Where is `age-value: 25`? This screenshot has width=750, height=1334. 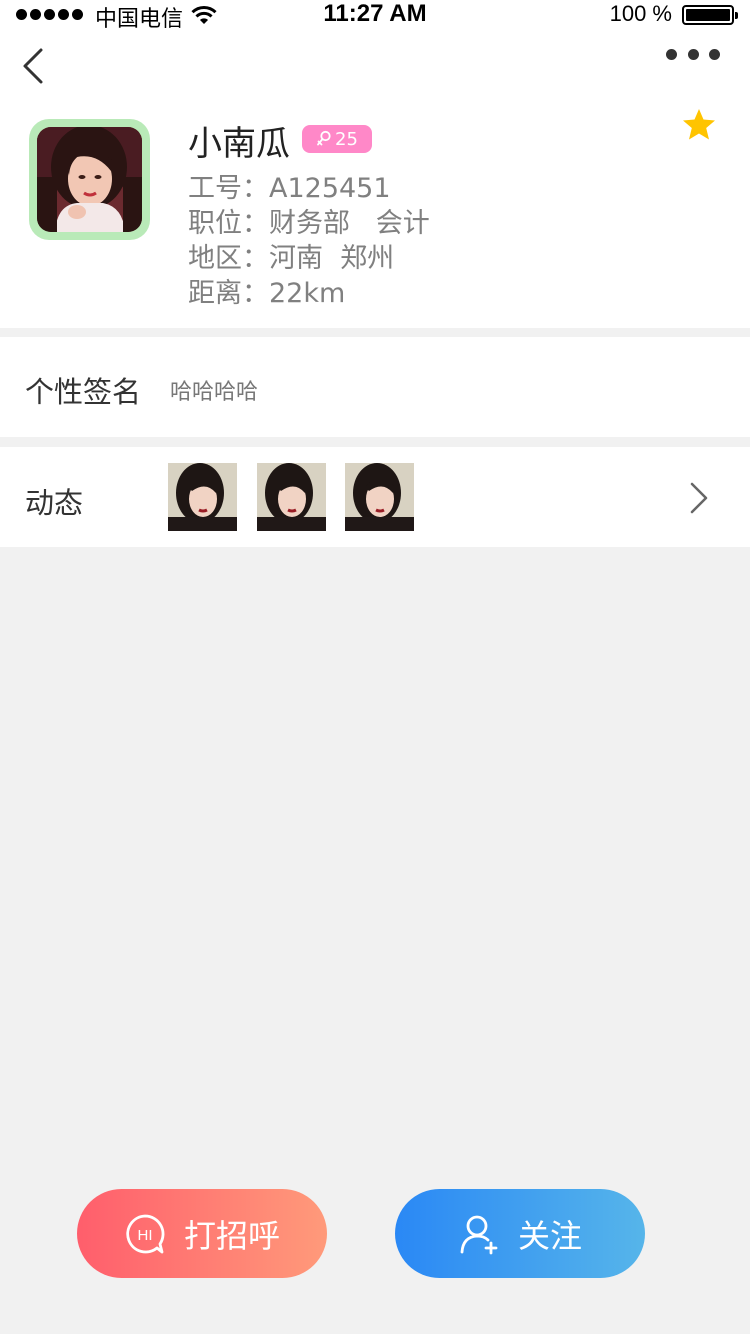
age-value: 25 is located at coordinates (346, 139).